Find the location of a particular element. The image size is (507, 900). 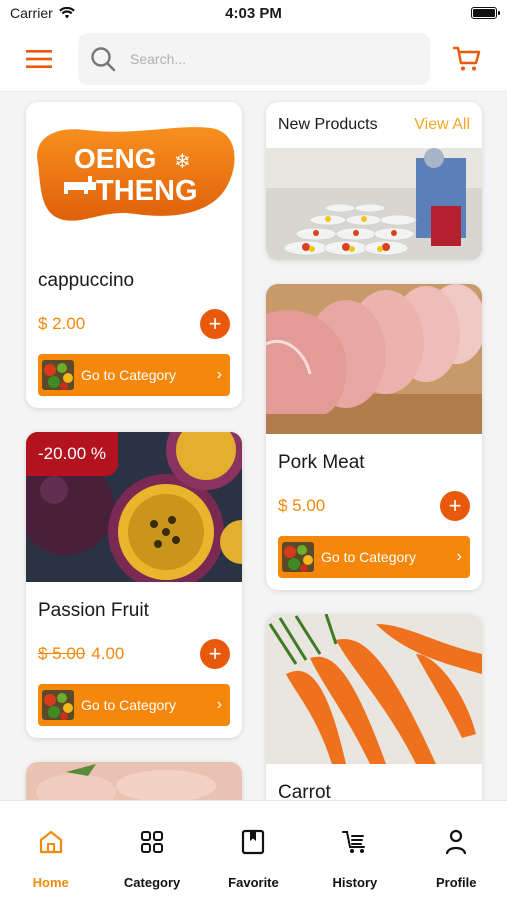

tab-category: Category is located at coordinates (152, 863).